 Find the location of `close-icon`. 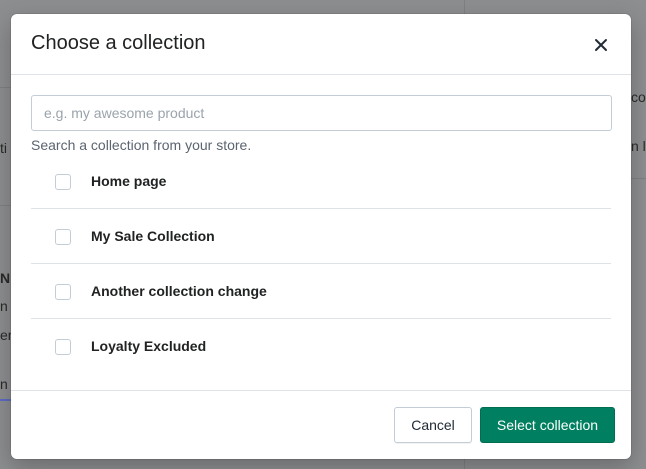

close-icon is located at coordinates (601, 45).